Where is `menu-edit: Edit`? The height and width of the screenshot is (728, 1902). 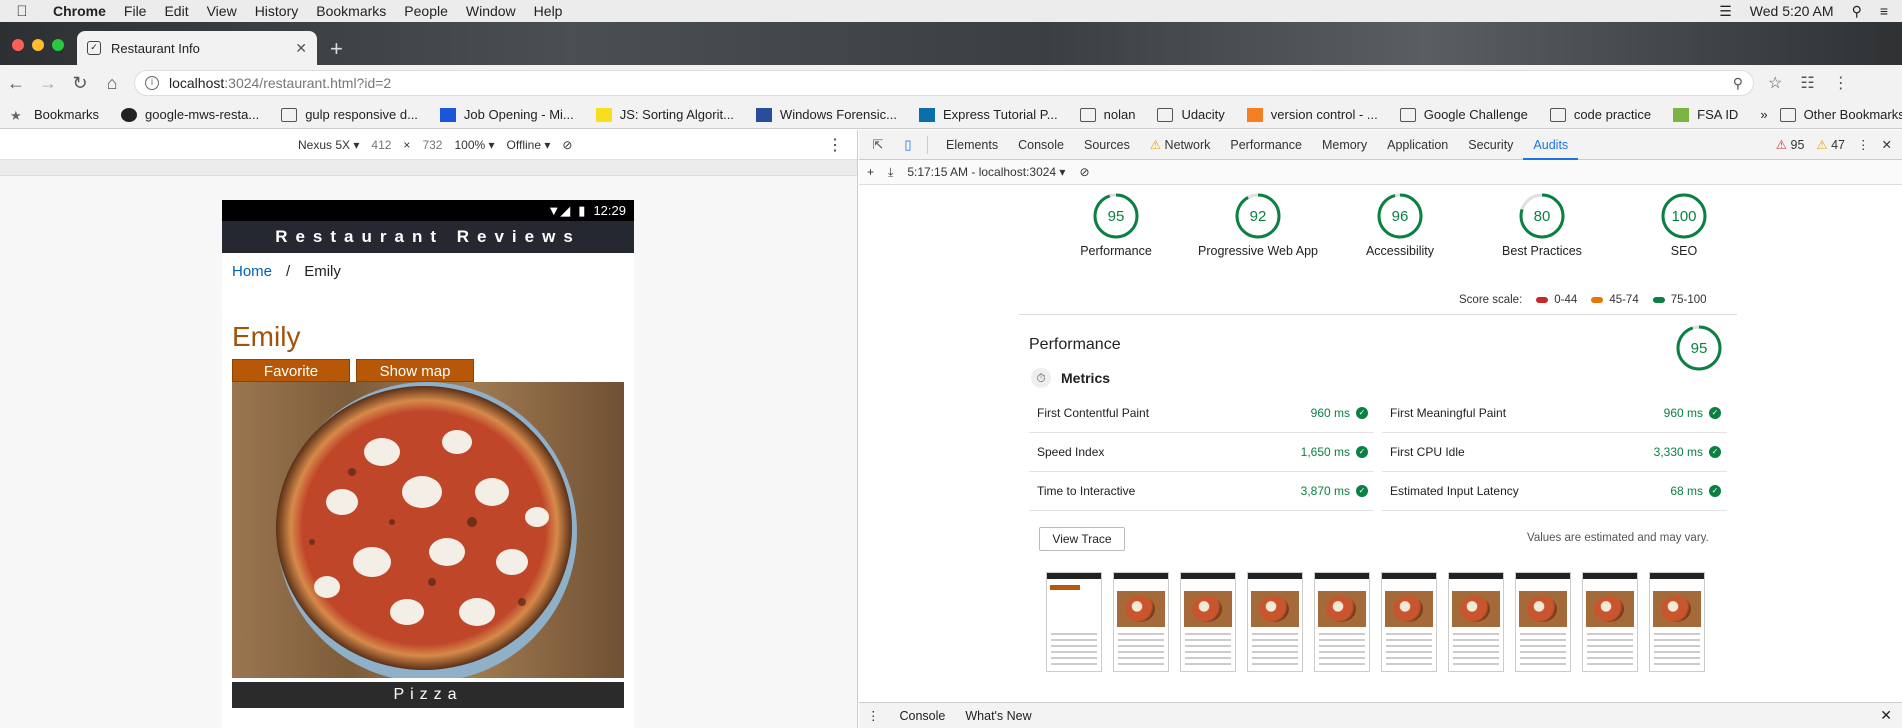 menu-edit: Edit is located at coordinates (176, 11).